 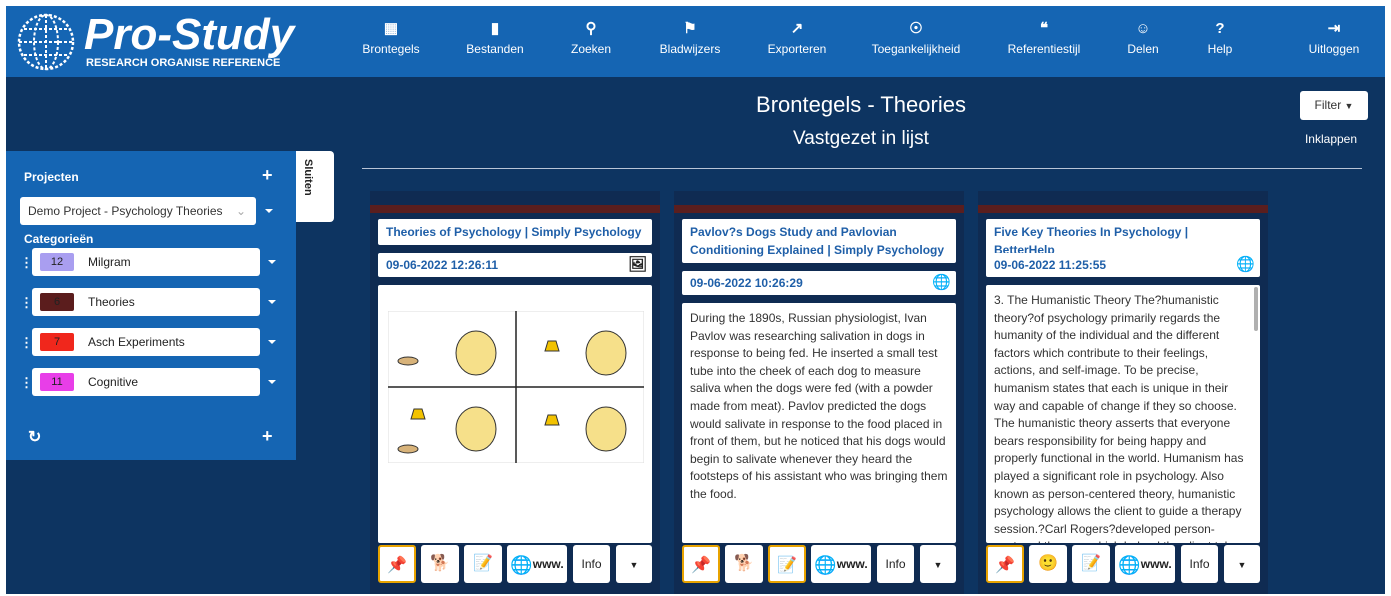 I want to click on project-select-value: Demo Project - Psychology Theories, so click(x=125, y=211).